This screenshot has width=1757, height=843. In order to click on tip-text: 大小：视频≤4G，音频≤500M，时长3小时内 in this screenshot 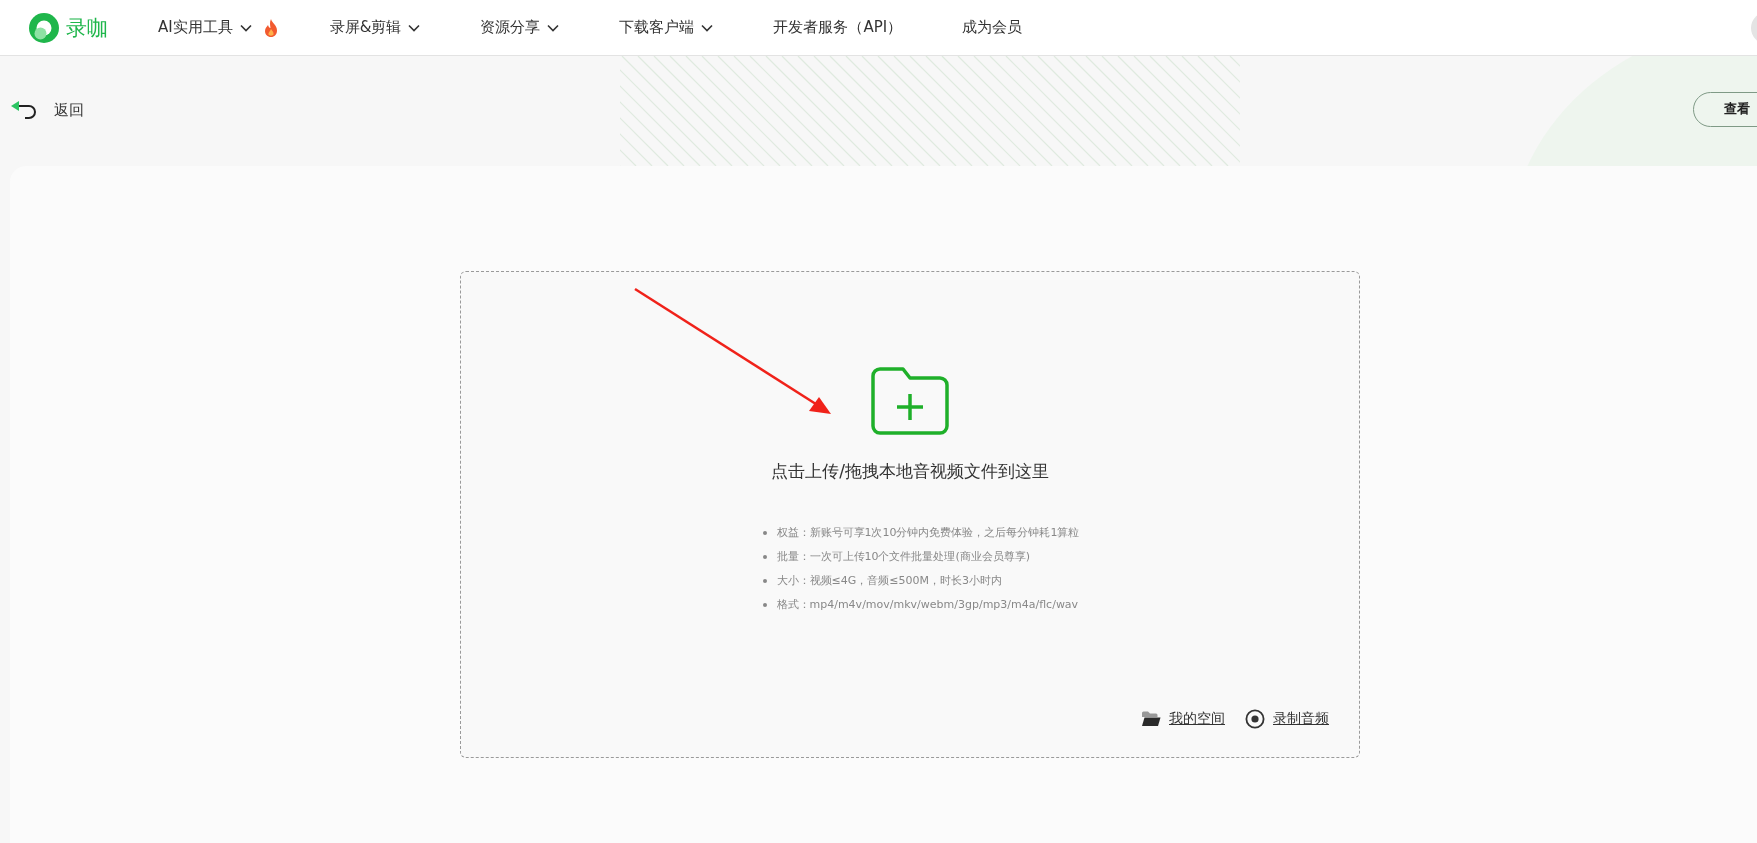, I will do `click(889, 581)`.